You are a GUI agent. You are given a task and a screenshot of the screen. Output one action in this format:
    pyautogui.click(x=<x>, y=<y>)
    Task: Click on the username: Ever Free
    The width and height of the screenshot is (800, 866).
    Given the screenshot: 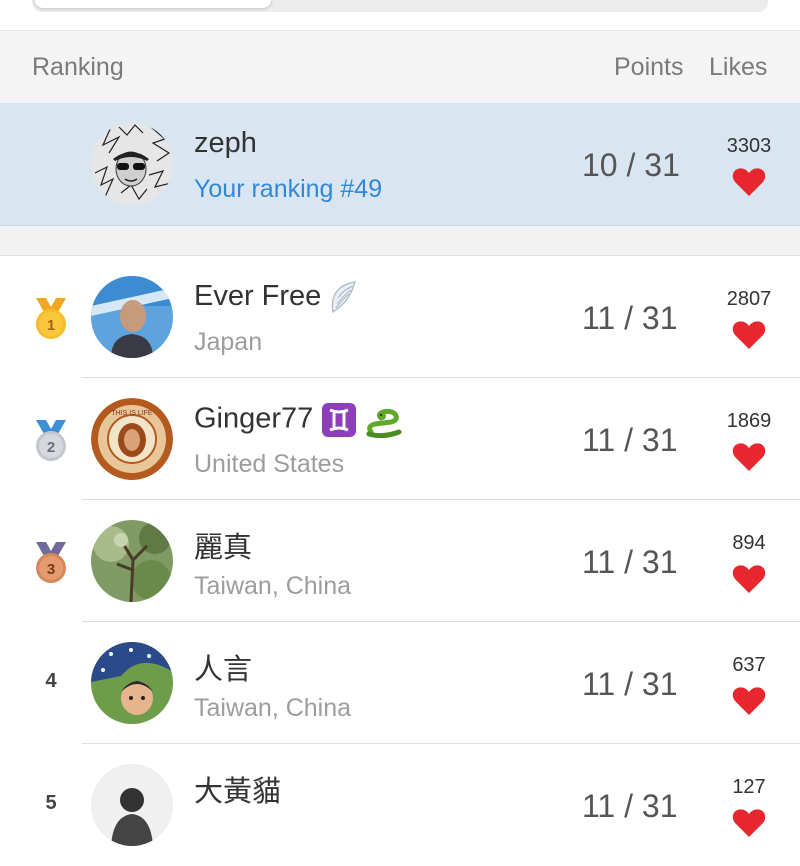 What is the action you would take?
    pyautogui.click(x=276, y=297)
    